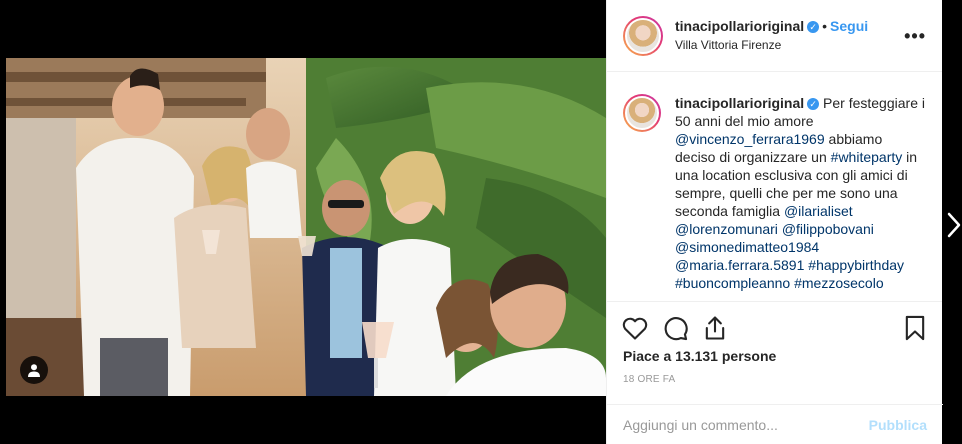 The width and height of the screenshot is (962, 444). Describe the element at coordinates (643, 35) in the screenshot. I see `author-avatar` at that location.